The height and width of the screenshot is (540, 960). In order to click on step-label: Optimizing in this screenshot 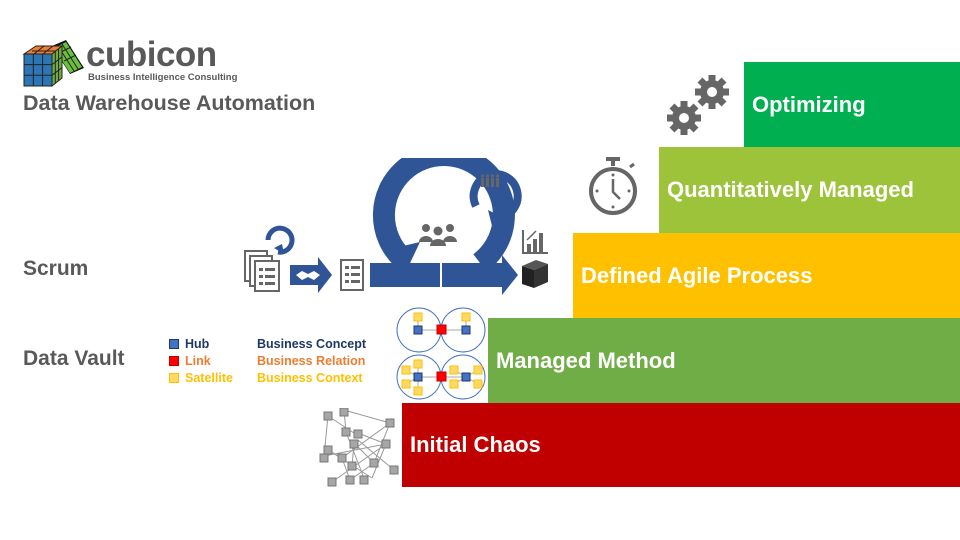, I will do `click(809, 104)`.